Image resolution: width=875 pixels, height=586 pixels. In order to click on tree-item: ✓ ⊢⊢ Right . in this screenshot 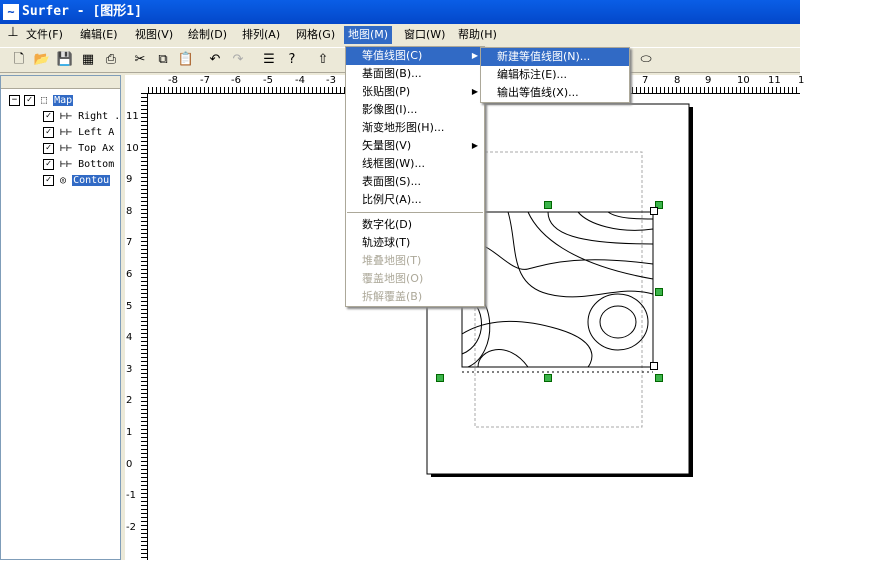, I will do `click(79, 117)`.